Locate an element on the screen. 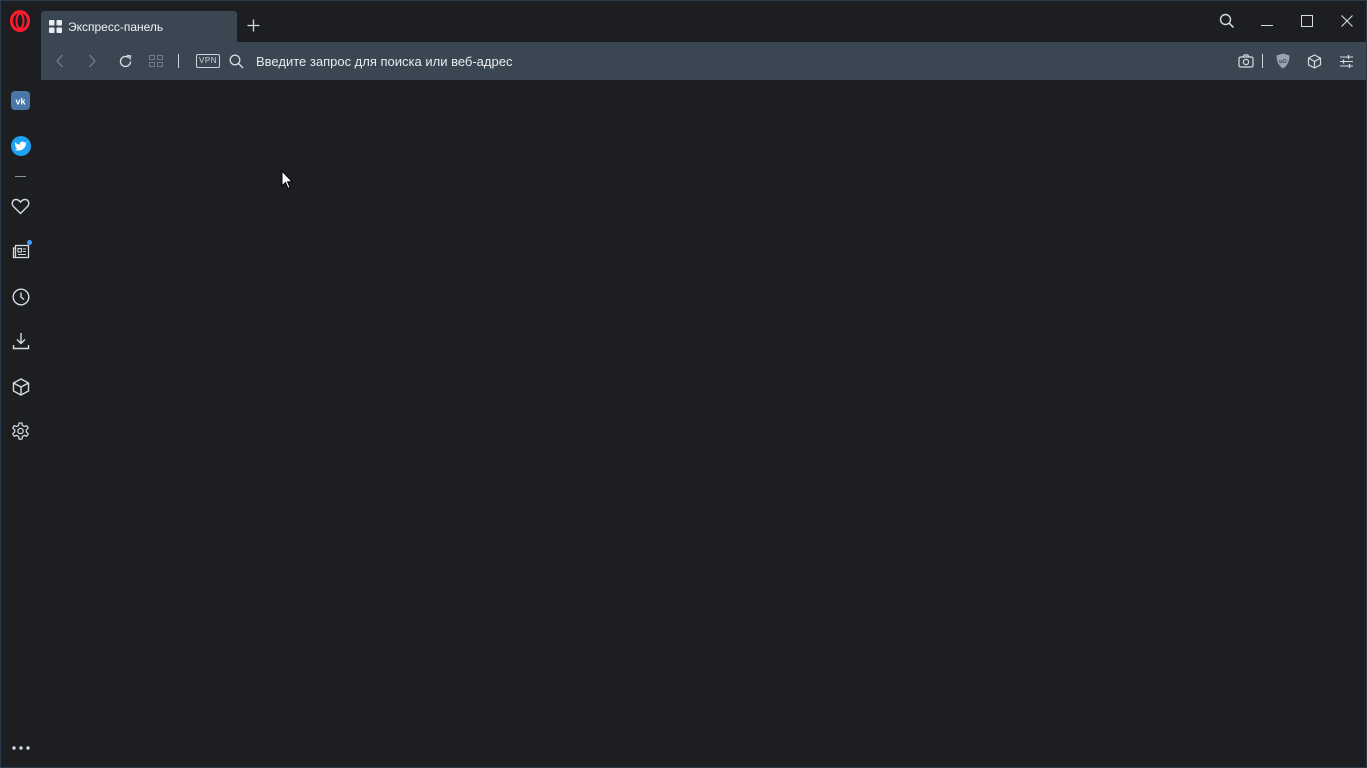  tab-speed-dial: Экспресс-панель is located at coordinates (139, 26).